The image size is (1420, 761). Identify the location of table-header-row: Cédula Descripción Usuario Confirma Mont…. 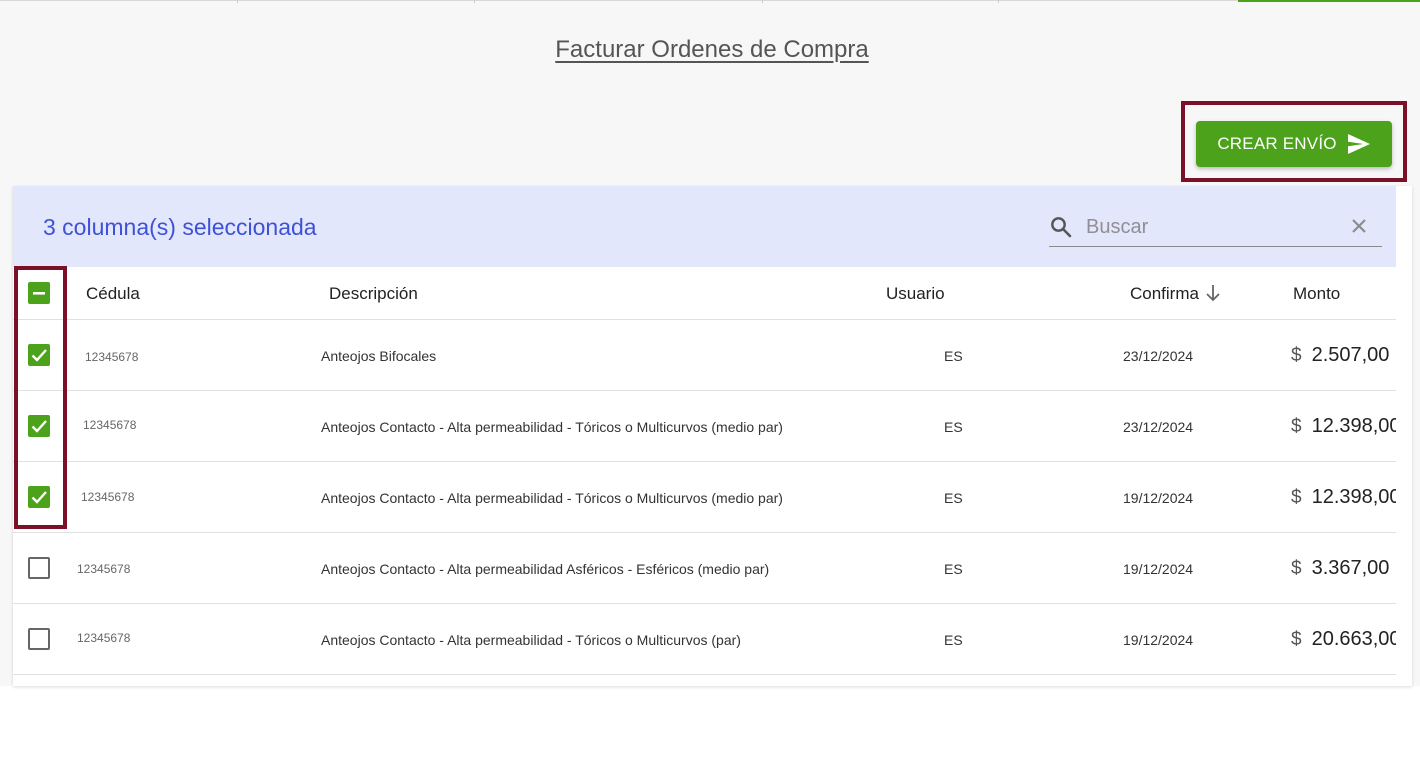
(712, 293).